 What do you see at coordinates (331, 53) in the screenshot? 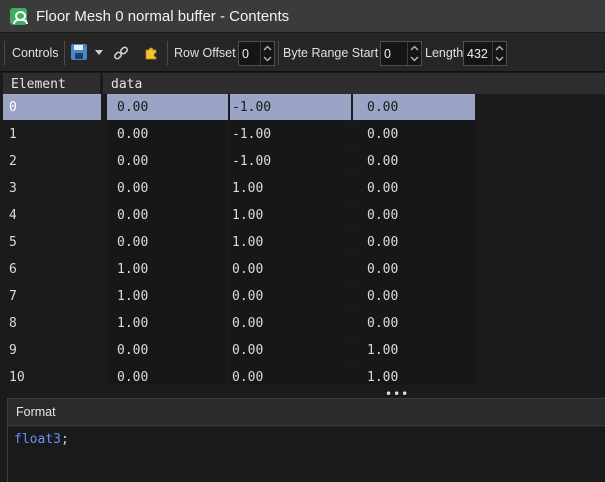
I see `byte-range-start-label: Byte Range Start` at bounding box center [331, 53].